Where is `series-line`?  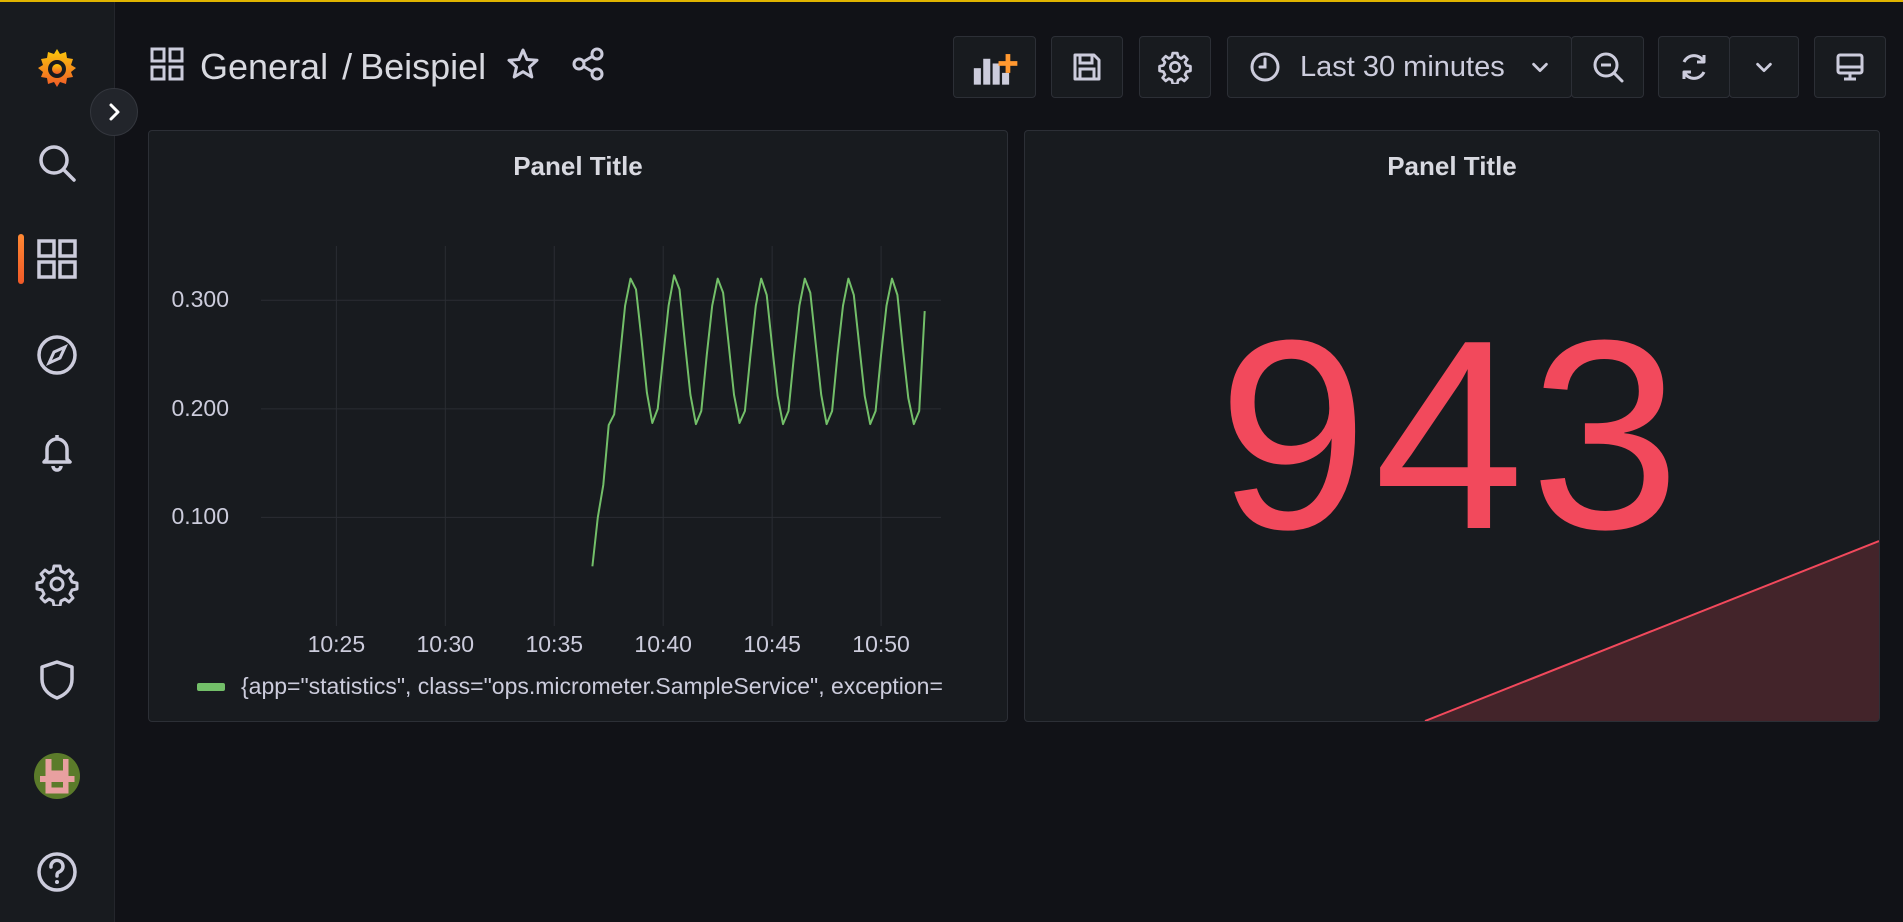
series-line is located at coordinates (758, 420).